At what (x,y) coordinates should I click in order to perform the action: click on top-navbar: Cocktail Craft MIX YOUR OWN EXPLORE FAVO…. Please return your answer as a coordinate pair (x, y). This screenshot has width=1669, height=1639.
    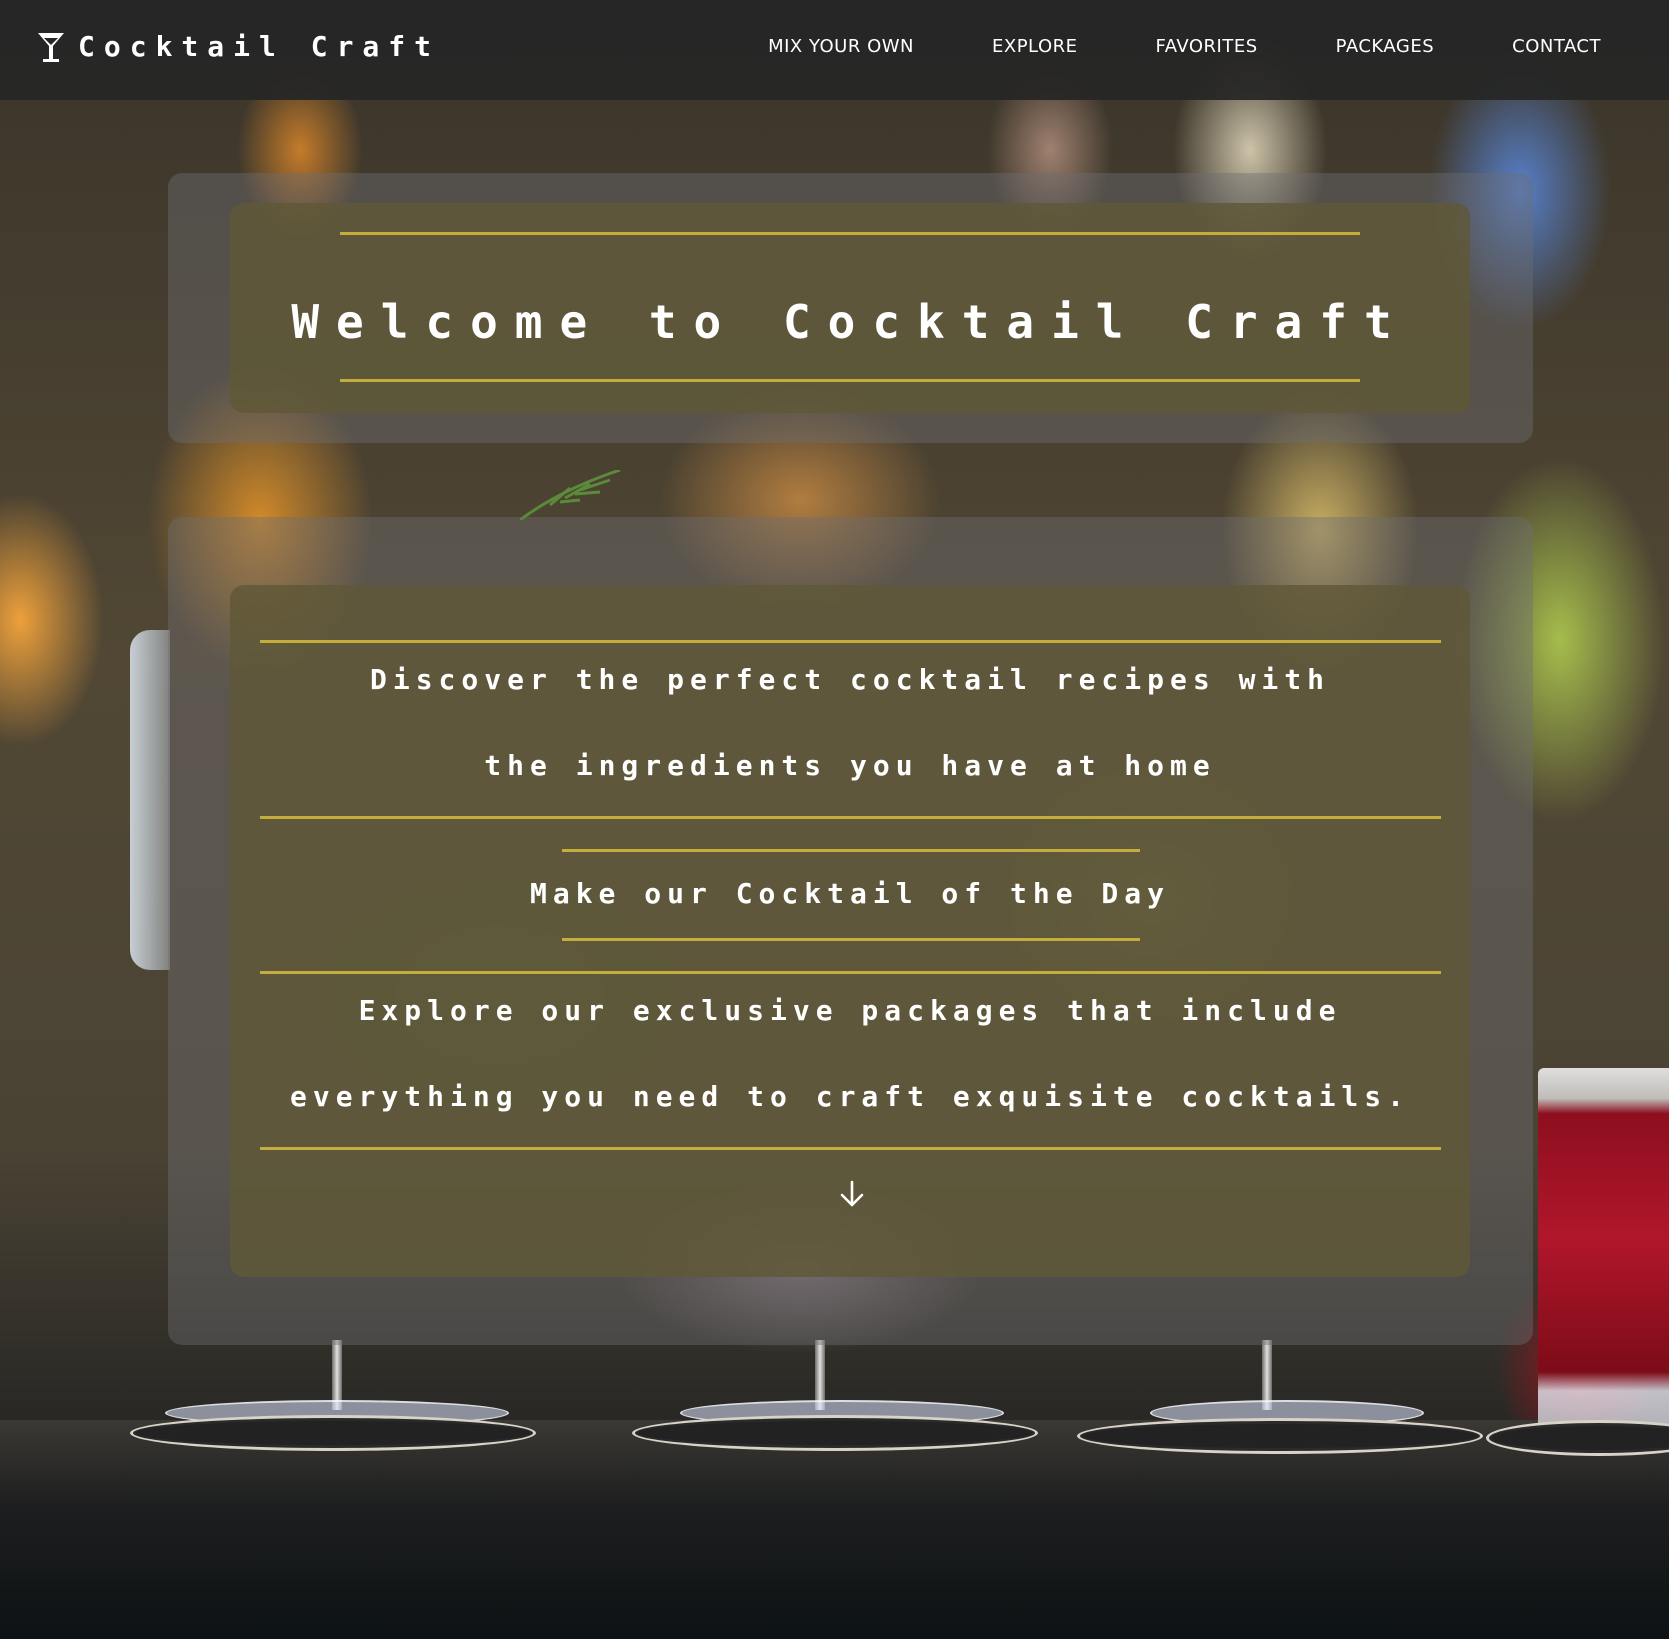
    Looking at the image, I should click on (834, 50).